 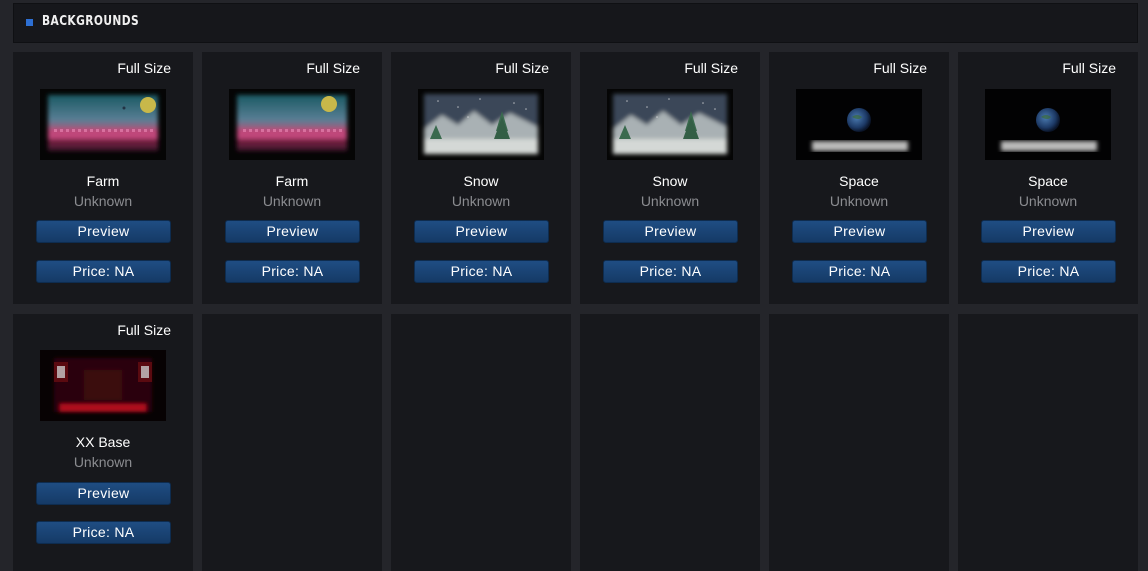 I want to click on background-name: XX Base, so click(x=103, y=442).